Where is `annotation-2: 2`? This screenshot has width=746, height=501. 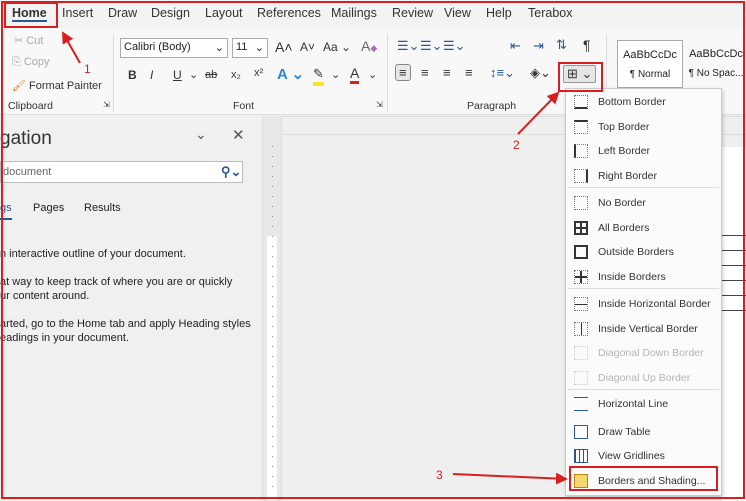 annotation-2: 2 is located at coordinates (516, 145).